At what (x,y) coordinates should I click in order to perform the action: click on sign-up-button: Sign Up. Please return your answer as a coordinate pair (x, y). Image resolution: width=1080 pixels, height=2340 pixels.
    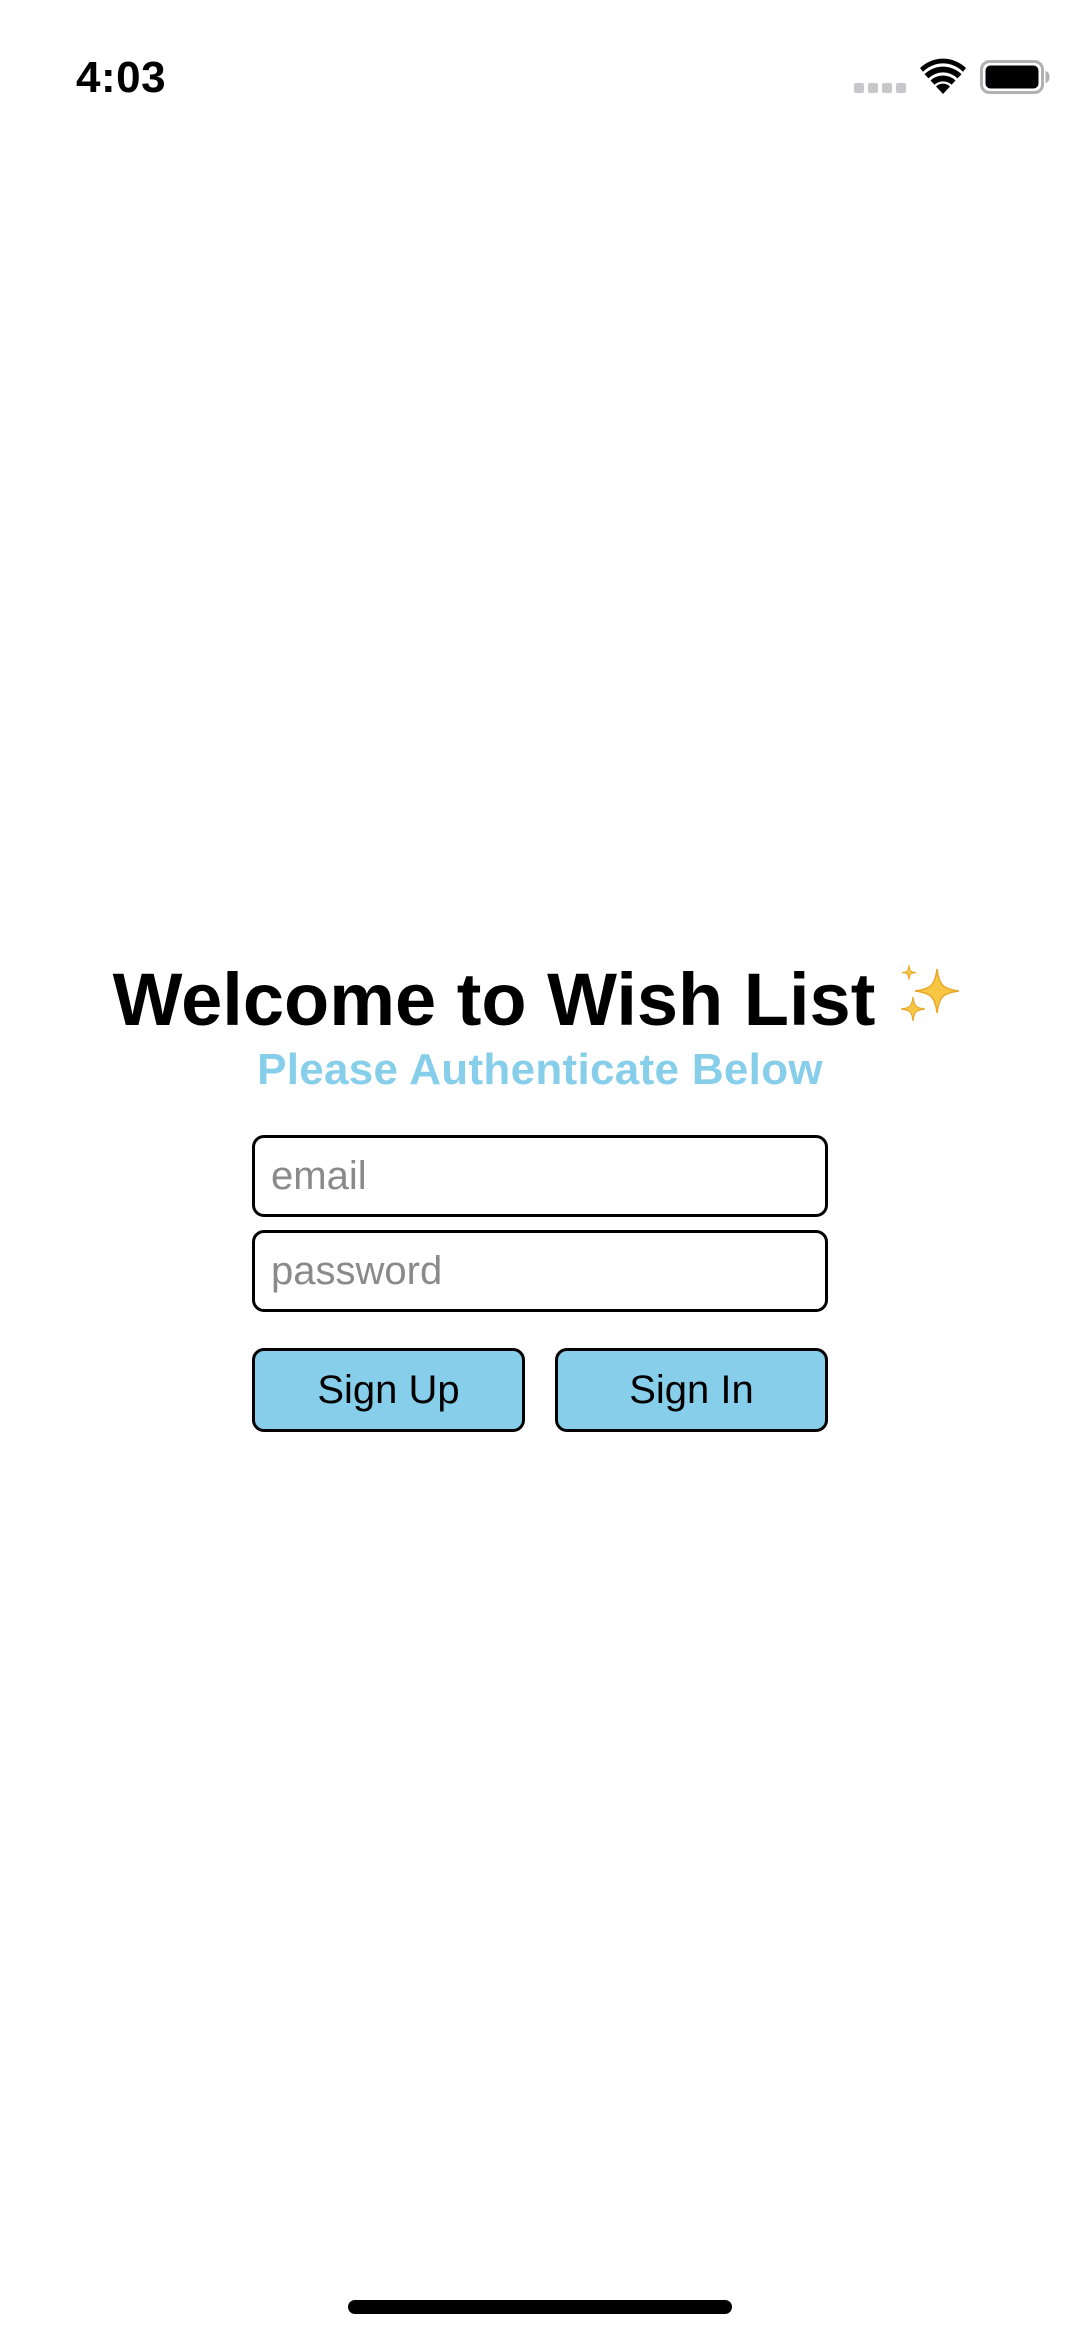
    Looking at the image, I should click on (388, 1390).